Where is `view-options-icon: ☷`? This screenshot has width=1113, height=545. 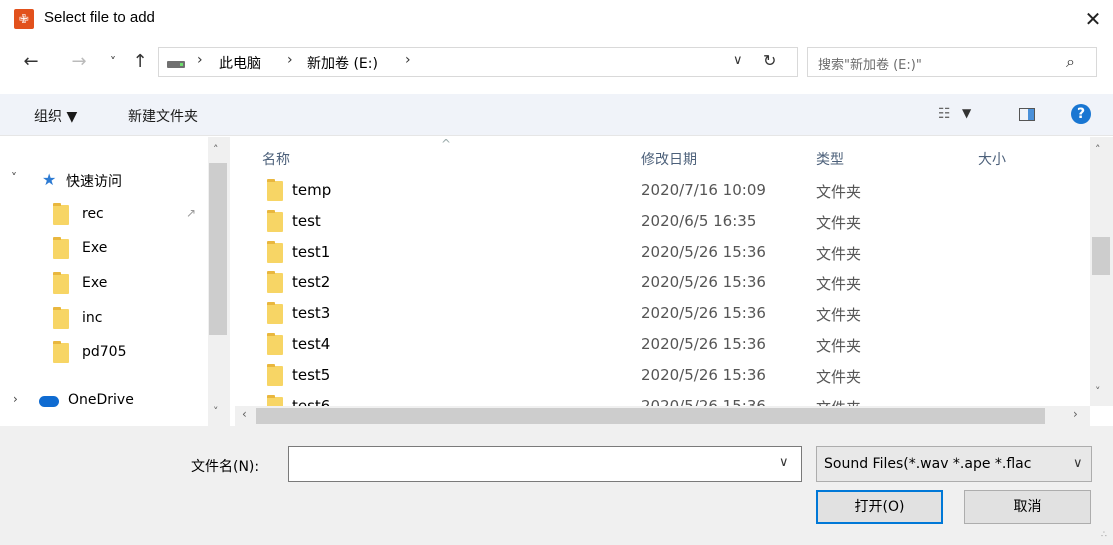
view-options-icon: ☷ is located at coordinates (944, 114).